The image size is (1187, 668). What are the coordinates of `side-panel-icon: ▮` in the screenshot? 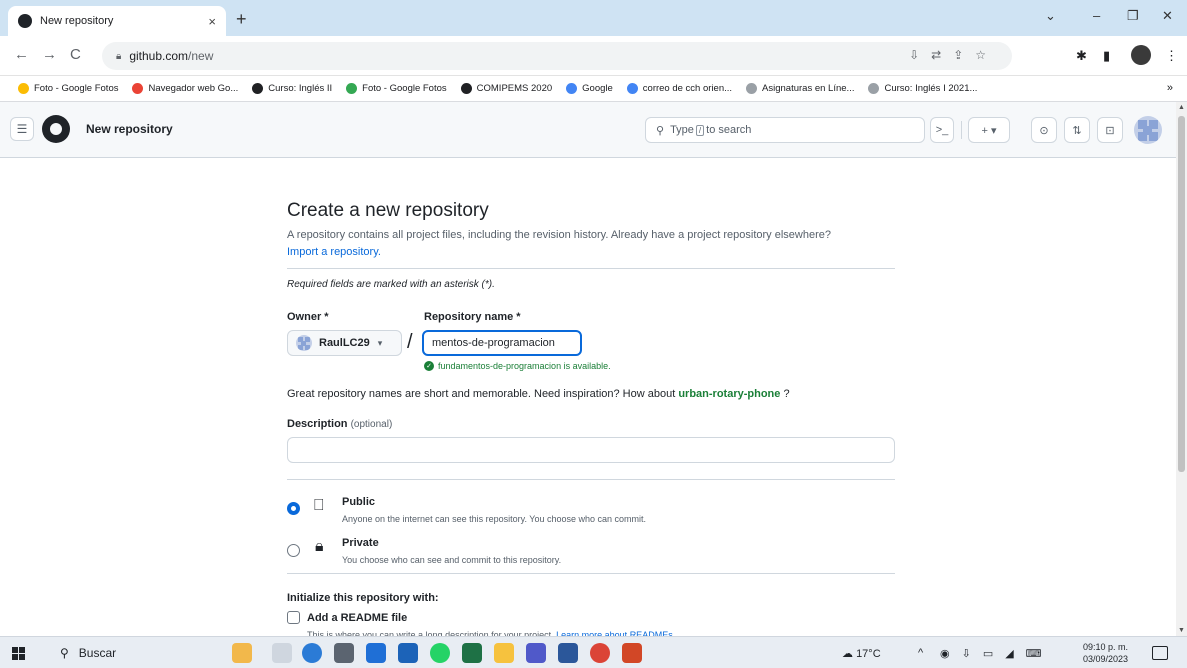 It's located at (1106, 56).